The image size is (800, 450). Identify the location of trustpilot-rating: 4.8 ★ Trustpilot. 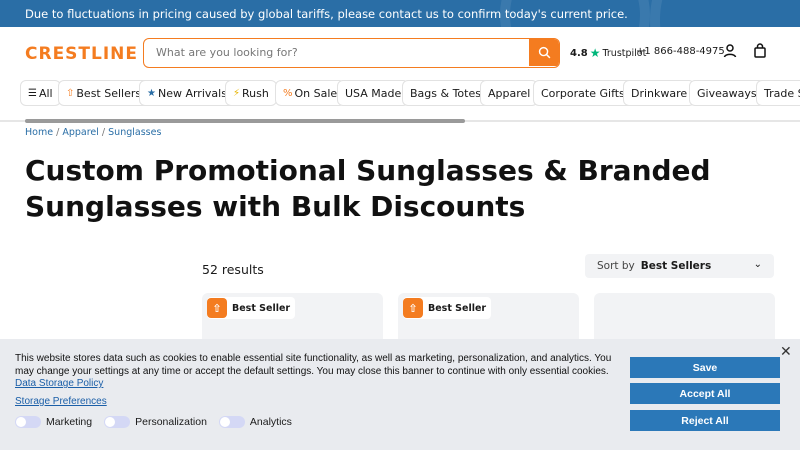
(608, 53).